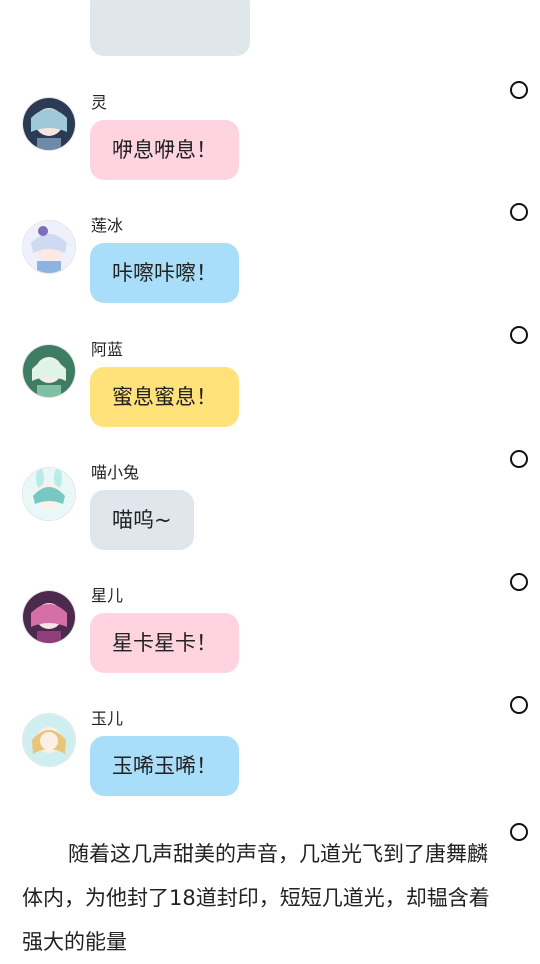  What do you see at coordinates (142, 520) in the screenshot?
I see `message-bubble: 喵呜~` at bounding box center [142, 520].